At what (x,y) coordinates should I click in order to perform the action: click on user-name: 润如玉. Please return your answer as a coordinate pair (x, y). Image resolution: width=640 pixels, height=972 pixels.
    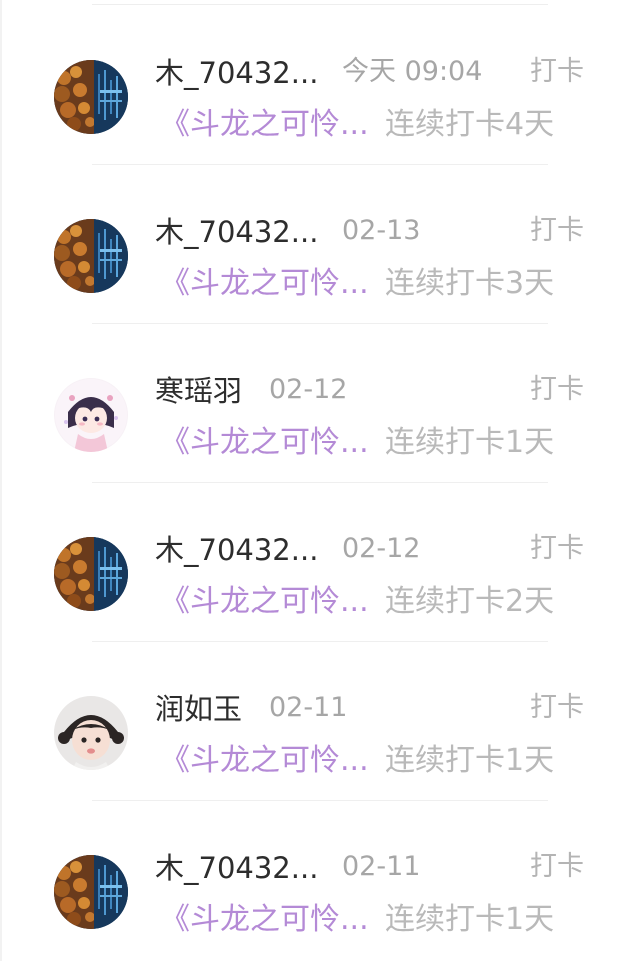
    Looking at the image, I should click on (198, 709).